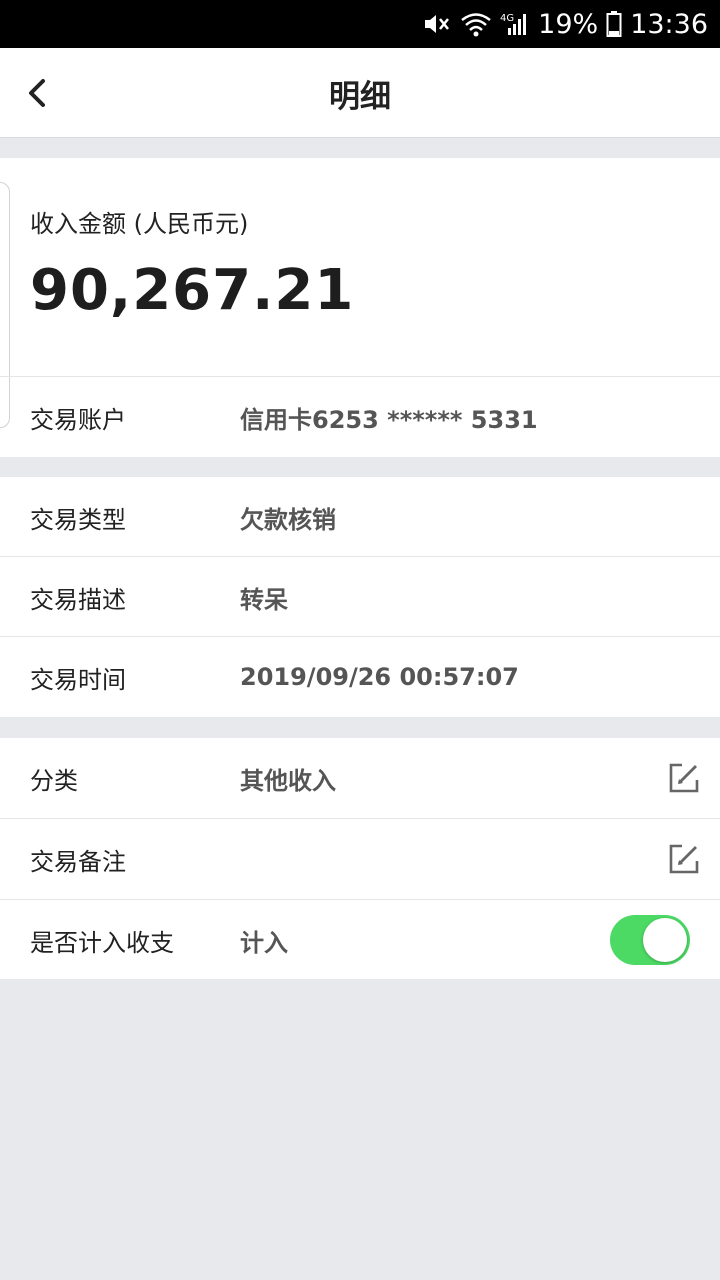  Describe the element at coordinates (192, 290) in the screenshot. I see `amount-value: 90,267.21` at that location.